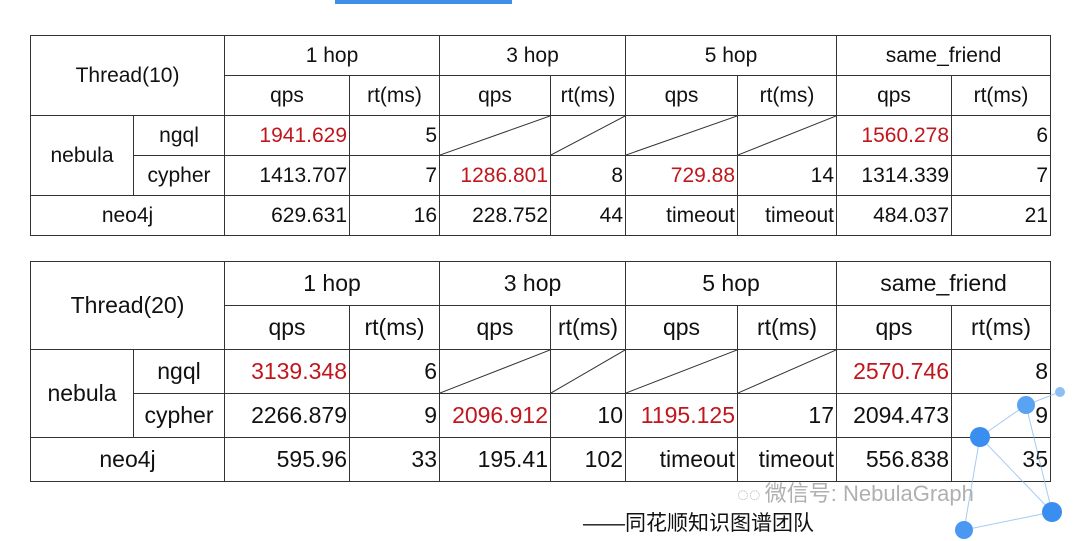 Image resolution: width=1080 pixels, height=541 pixels. What do you see at coordinates (287, 459) in the screenshot?
I see `table-cell: 595.96` at bounding box center [287, 459].